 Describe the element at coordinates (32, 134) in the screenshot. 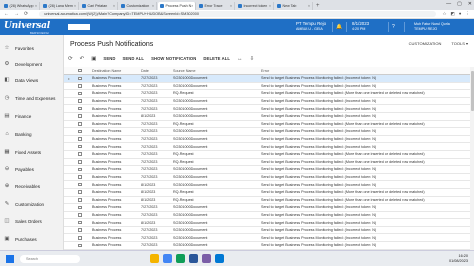

I see `nav-item-banking: ⌂ Banking` at that location.